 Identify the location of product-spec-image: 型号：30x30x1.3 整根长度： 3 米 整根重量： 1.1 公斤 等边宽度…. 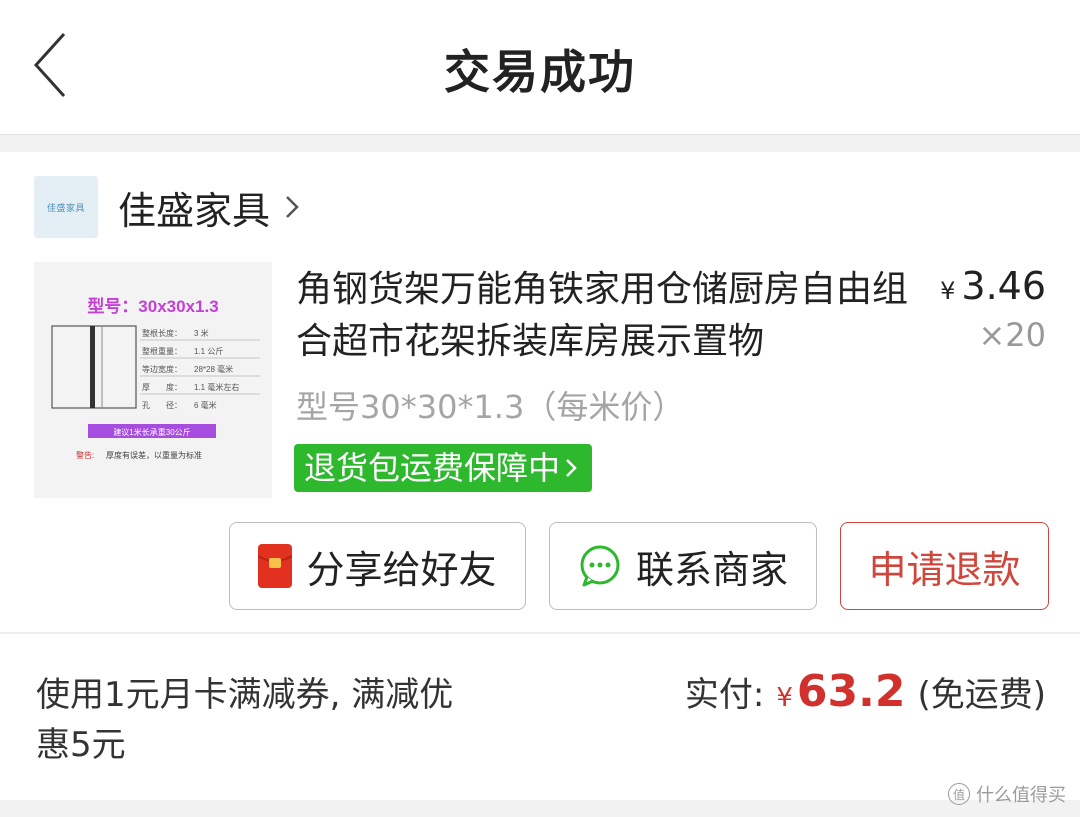
(153, 380).